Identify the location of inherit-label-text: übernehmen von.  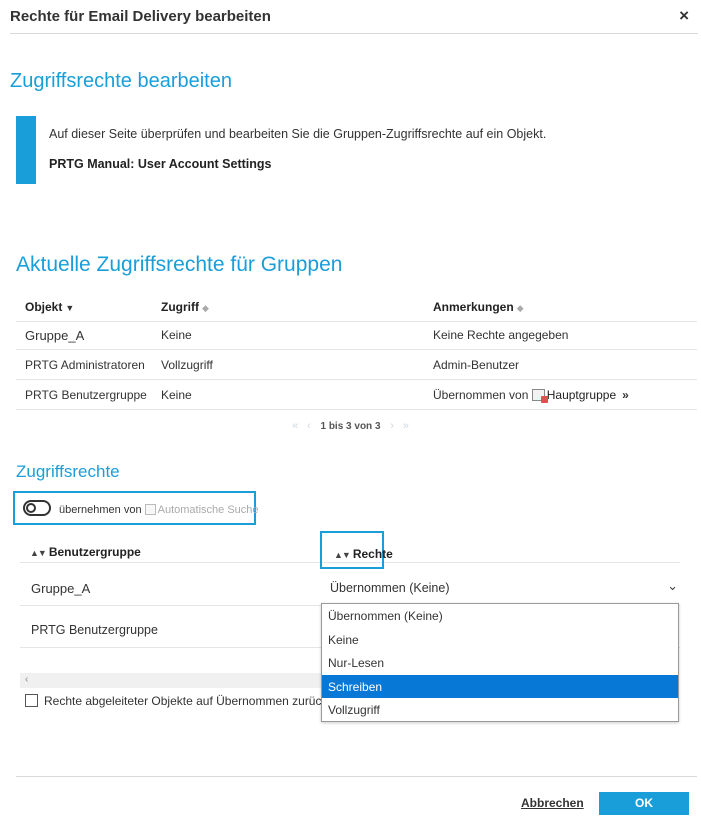
(100, 510).